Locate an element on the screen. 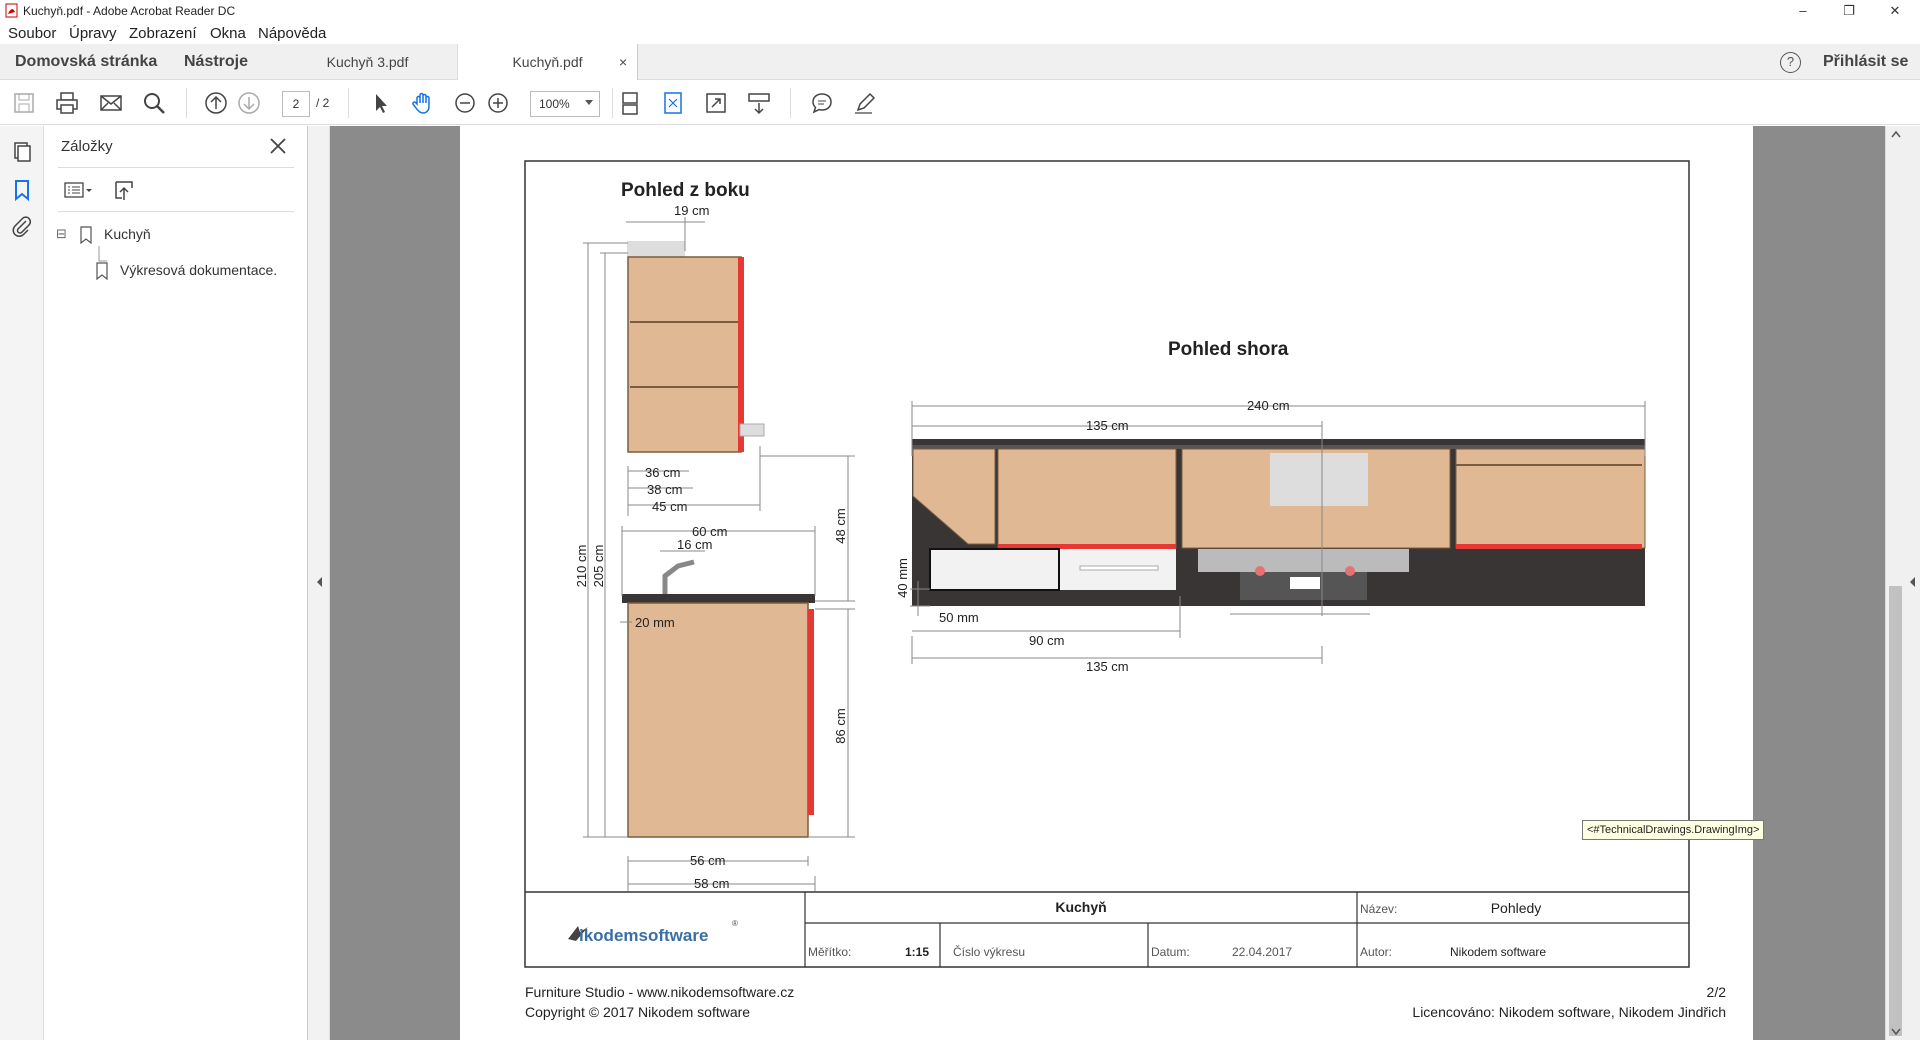 This screenshot has width=1920, height=1040. save-icon is located at coordinates (24, 103).